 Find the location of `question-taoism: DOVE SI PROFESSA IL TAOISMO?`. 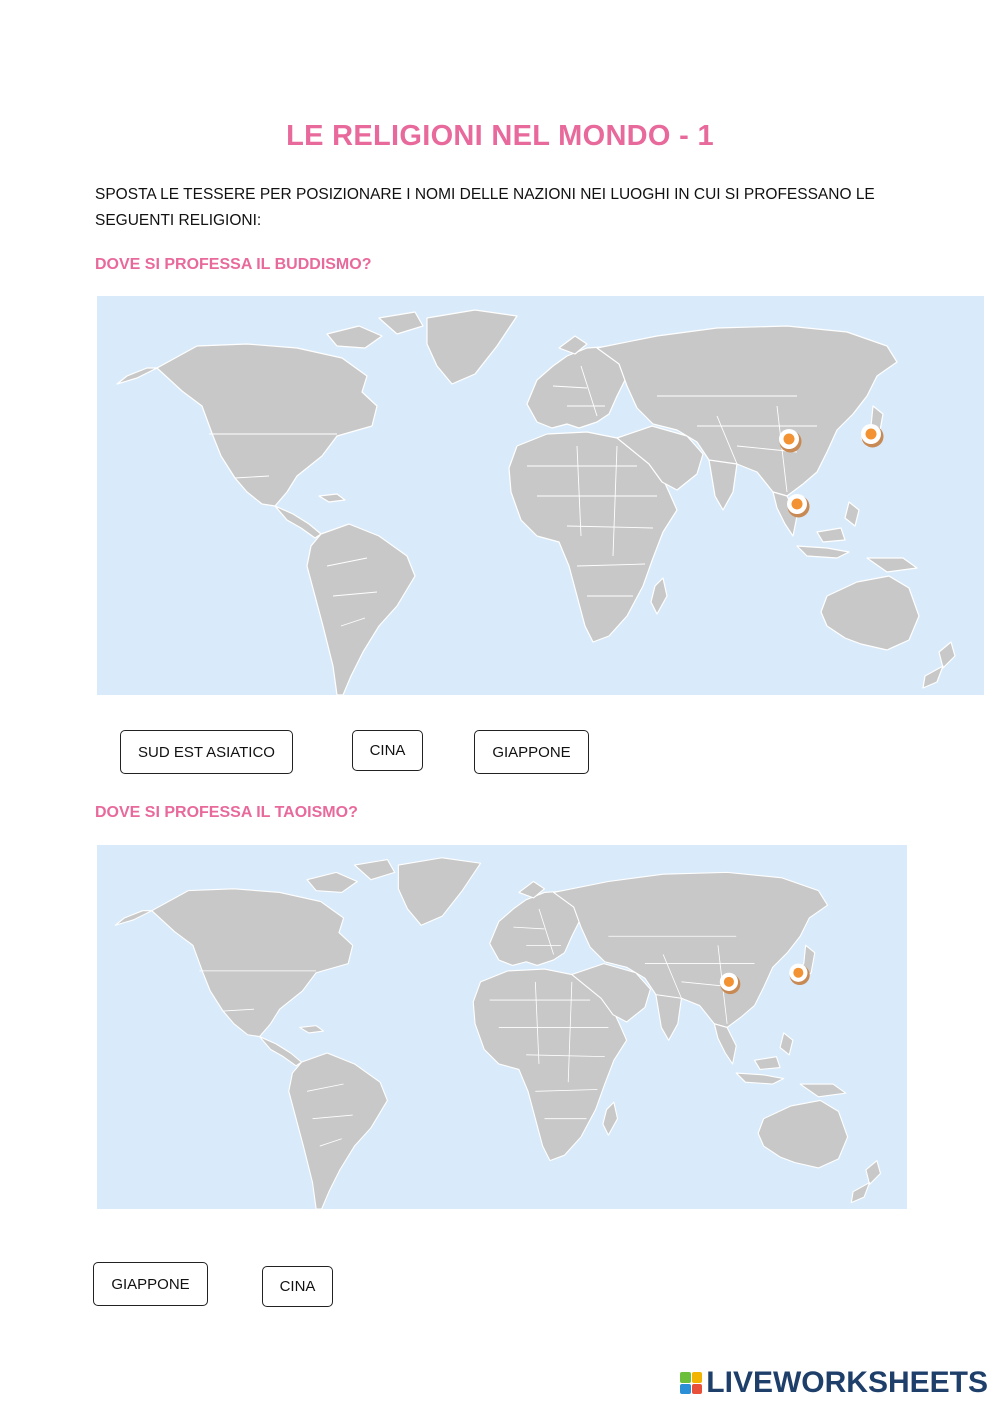

question-taoism: DOVE SI PROFESSA IL TAOISMO? is located at coordinates (226, 812).